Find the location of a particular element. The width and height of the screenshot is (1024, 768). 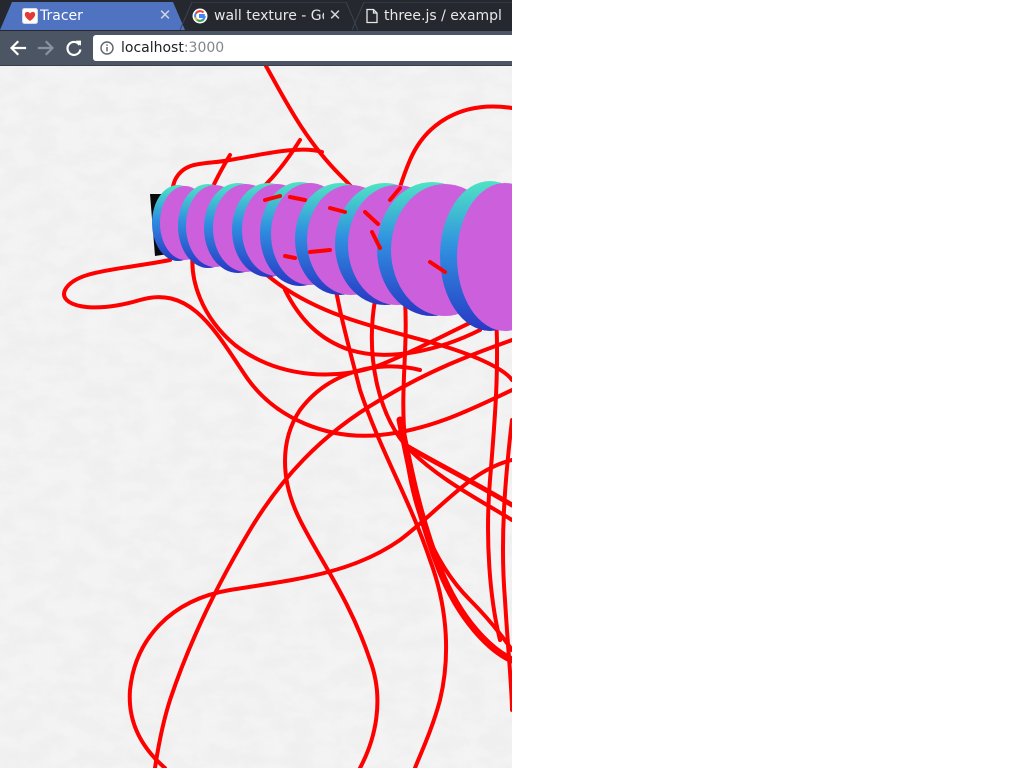

tab-title: Tracer is located at coordinates (61, 16).